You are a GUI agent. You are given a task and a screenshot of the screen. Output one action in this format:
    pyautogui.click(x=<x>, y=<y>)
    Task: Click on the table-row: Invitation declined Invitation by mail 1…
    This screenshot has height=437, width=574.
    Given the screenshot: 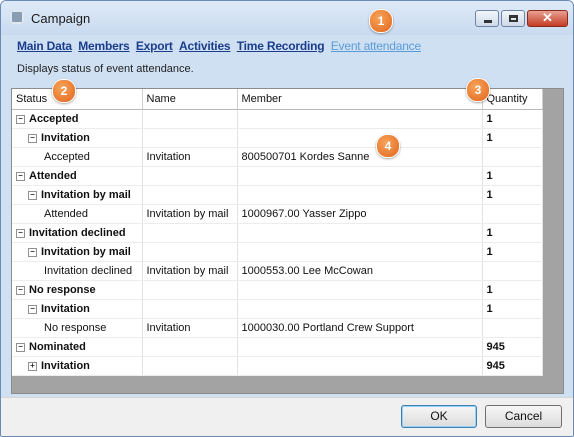 What is the action you would take?
    pyautogui.click(x=277, y=271)
    